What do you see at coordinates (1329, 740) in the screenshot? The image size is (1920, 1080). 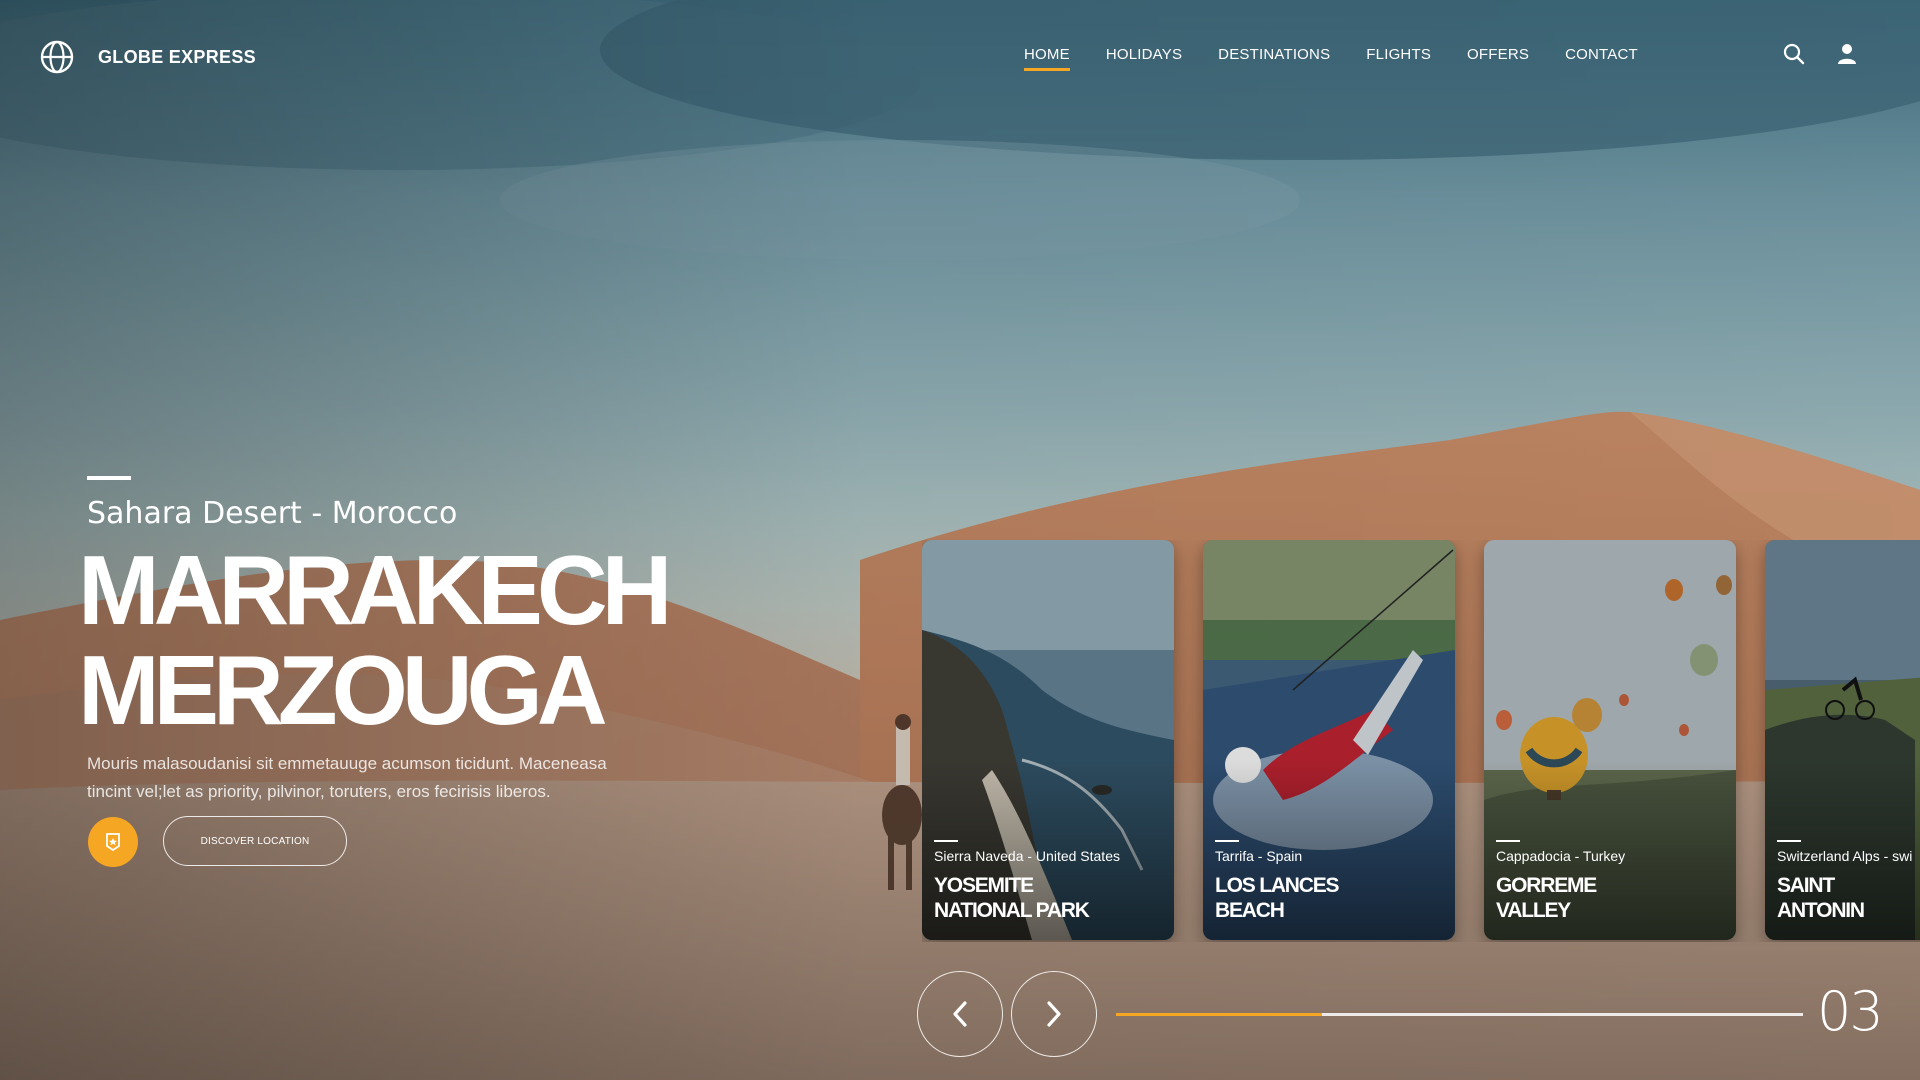 I see `destination-card: Tarrifa - Spain LOS LANCES BEACH` at bounding box center [1329, 740].